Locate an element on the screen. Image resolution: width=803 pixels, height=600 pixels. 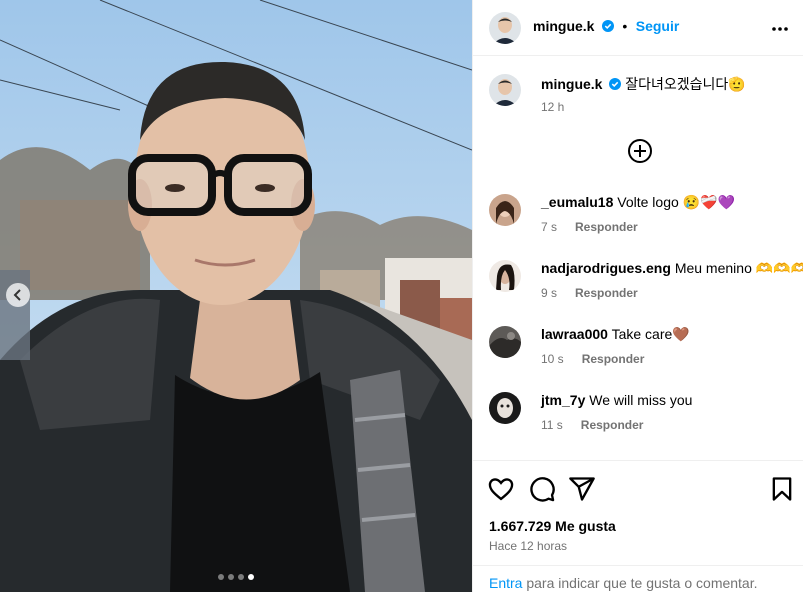
comment-line: jtm_7y We will miss you is located at coordinates (616, 400).